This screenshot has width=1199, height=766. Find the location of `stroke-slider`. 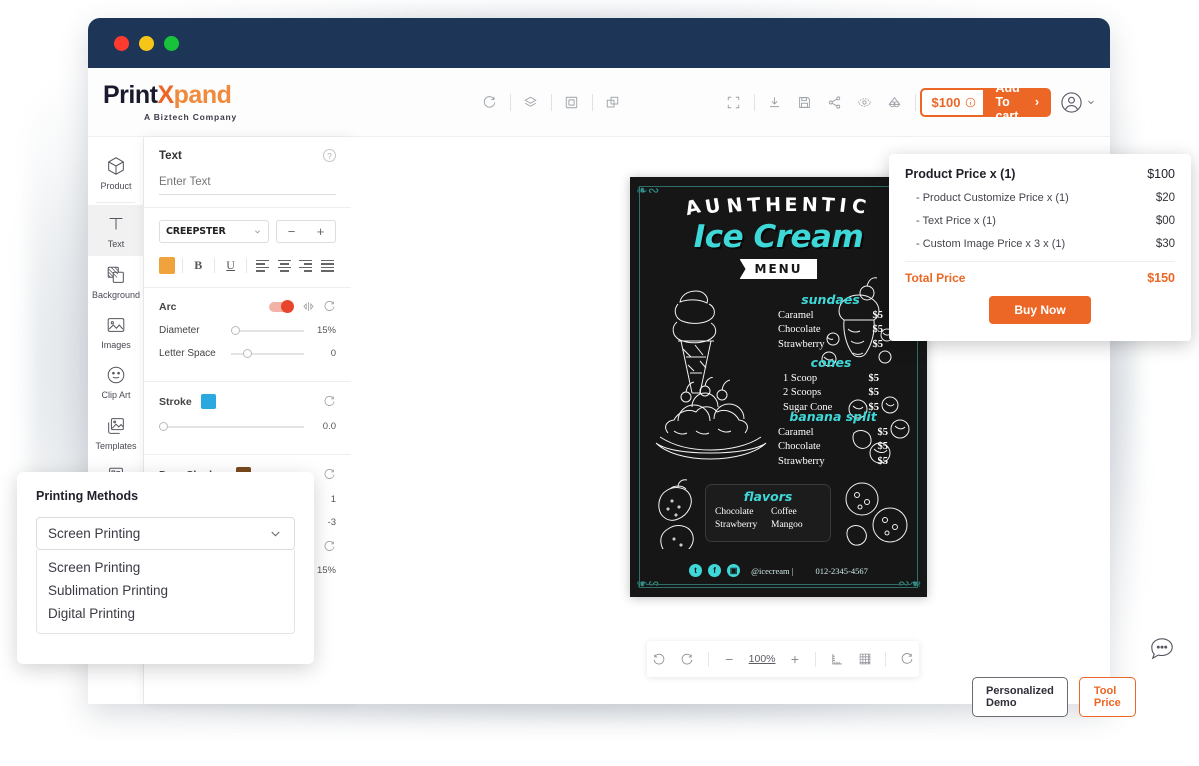

stroke-slider is located at coordinates (231, 426).